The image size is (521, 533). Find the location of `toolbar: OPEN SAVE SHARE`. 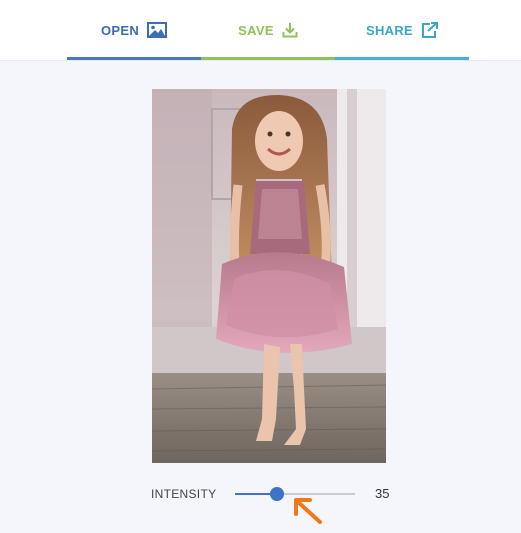

toolbar: OPEN SAVE SHARE is located at coordinates (260, 30).